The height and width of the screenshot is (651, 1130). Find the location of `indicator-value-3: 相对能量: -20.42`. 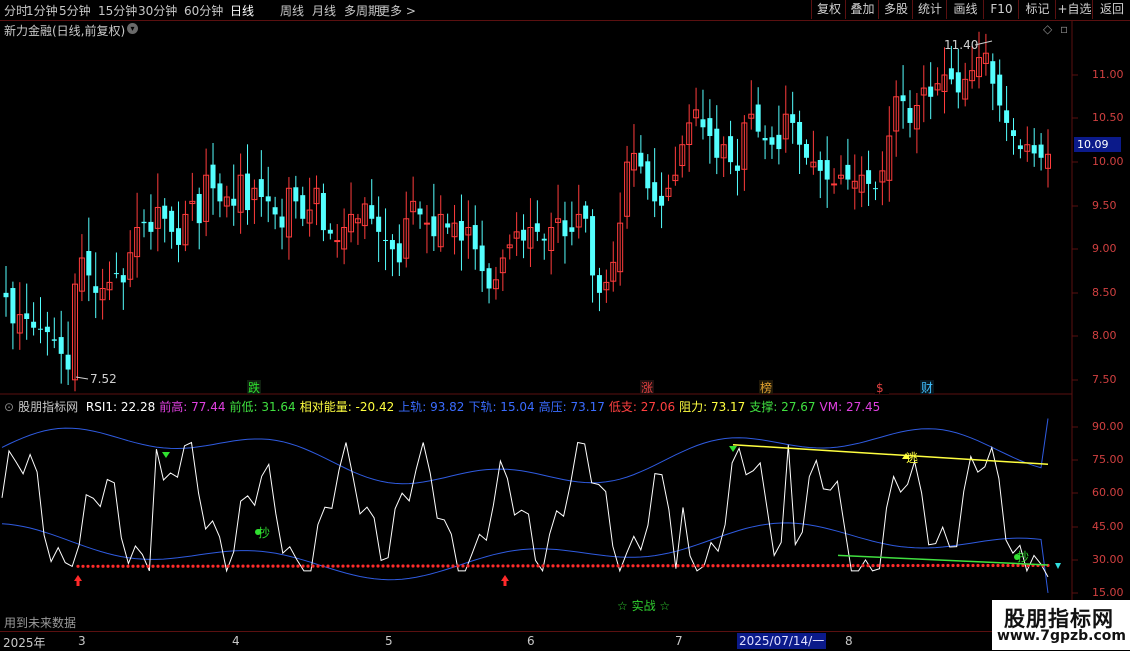

indicator-value-3: 相对能量: -20.42 is located at coordinates (347, 407).